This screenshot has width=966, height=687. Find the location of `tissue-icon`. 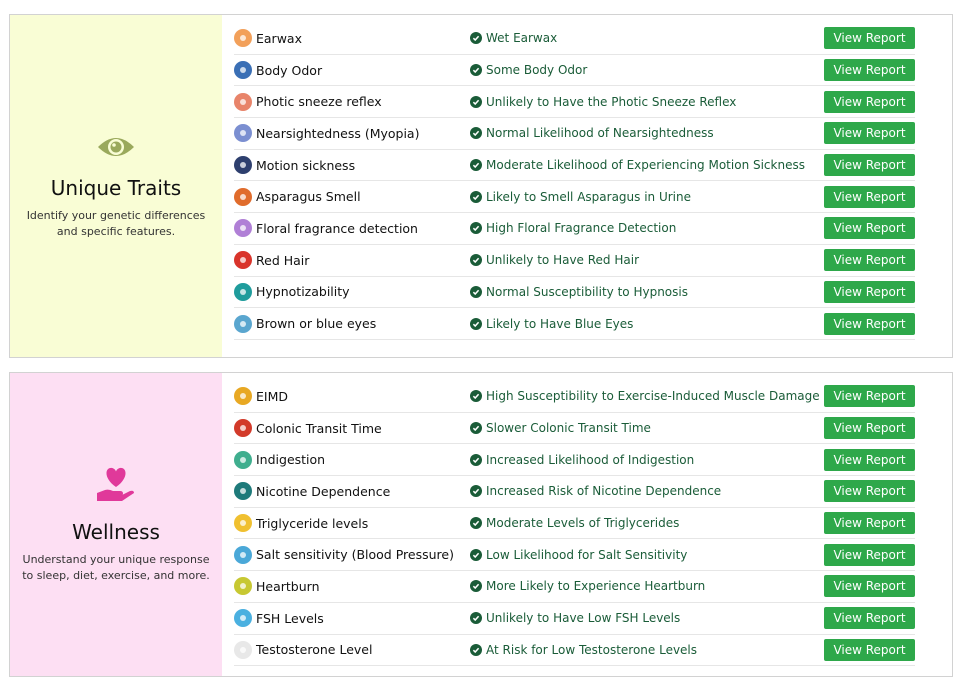

tissue-icon is located at coordinates (243, 101).